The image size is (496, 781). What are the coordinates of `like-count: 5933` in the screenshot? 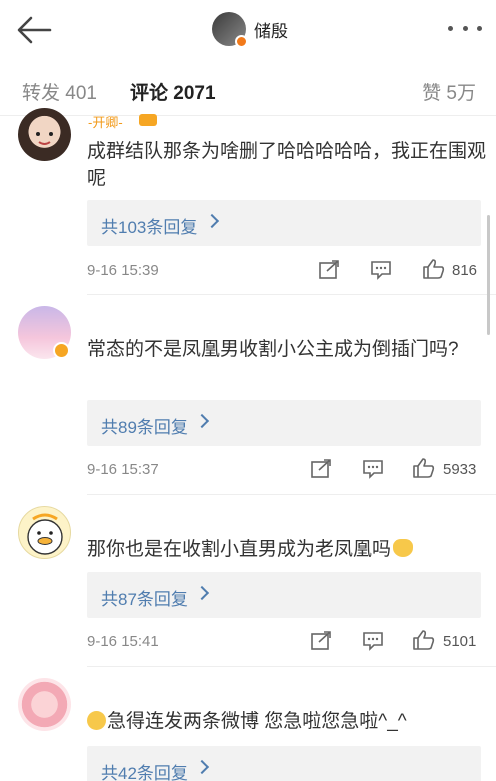 It's located at (460, 469).